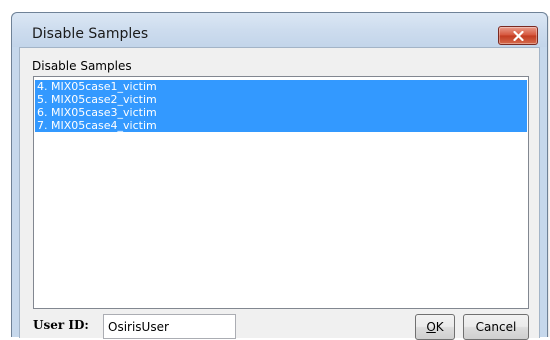 Image resolution: width=550 pixels, height=340 pixels. Describe the element at coordinates (169, 326) in the screenshot. I see `user-id-field` at that location.